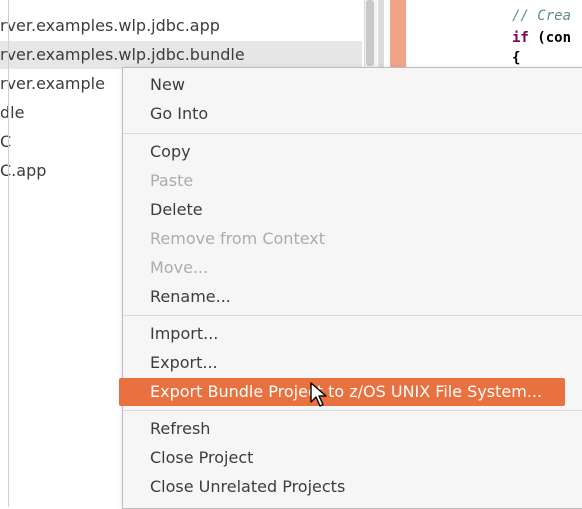  What do you see at coordinates (352, 181) in the screenshot?
I see `menu-item-paste: Paste` at bounding box center [352, 181].